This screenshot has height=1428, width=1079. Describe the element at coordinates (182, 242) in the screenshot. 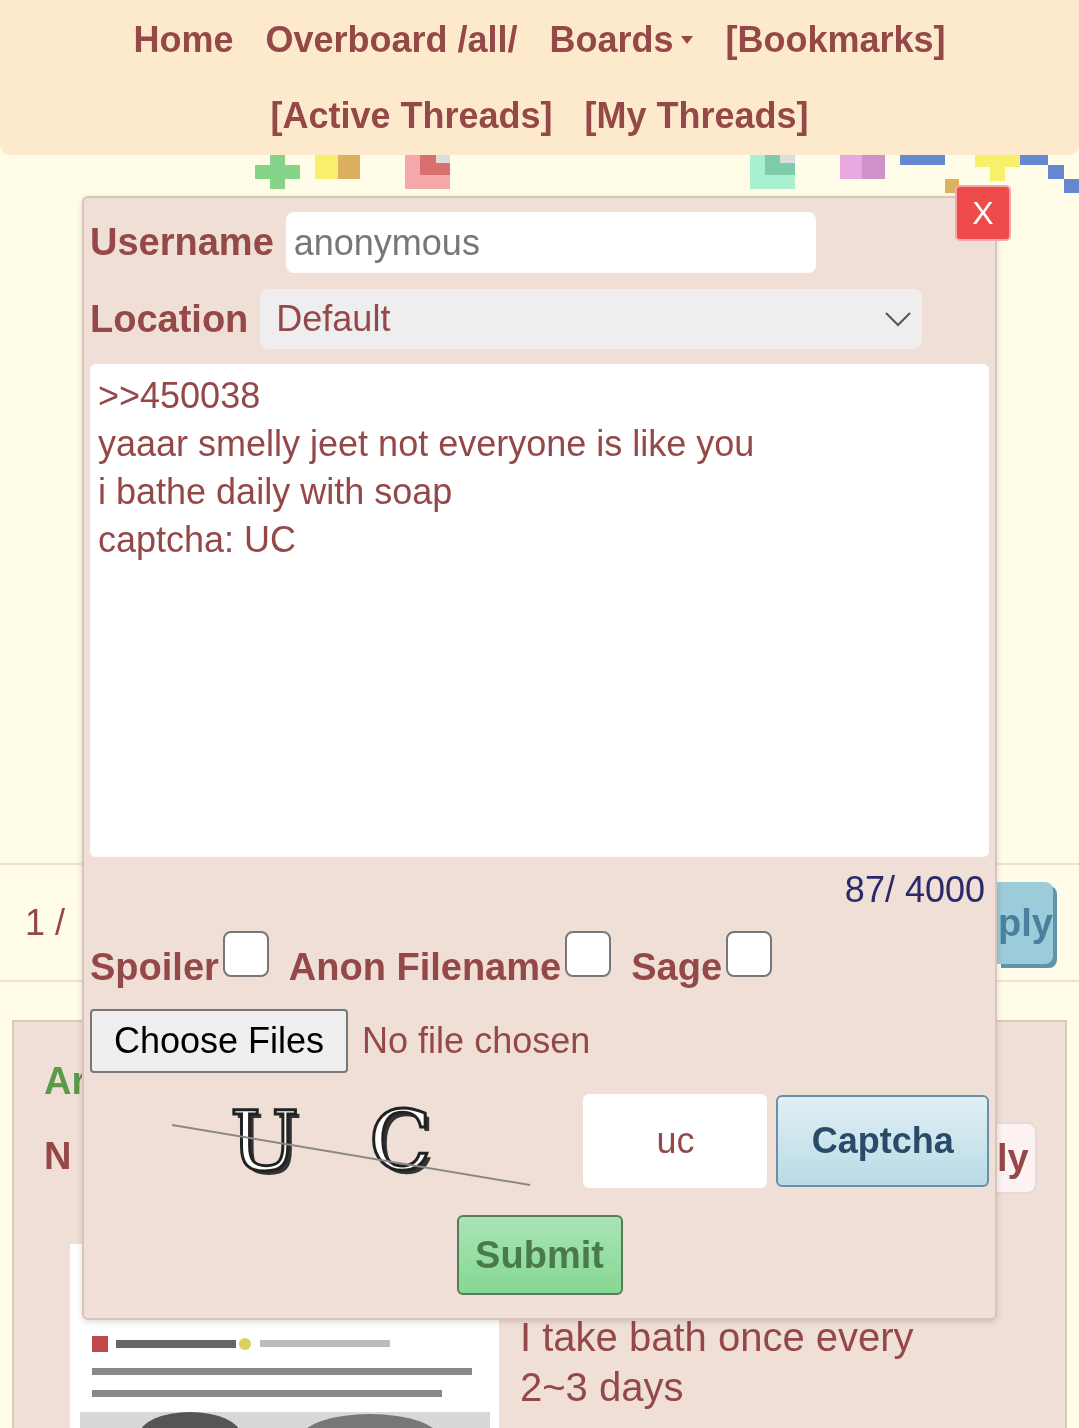

I see `field-label: Username` at that location.